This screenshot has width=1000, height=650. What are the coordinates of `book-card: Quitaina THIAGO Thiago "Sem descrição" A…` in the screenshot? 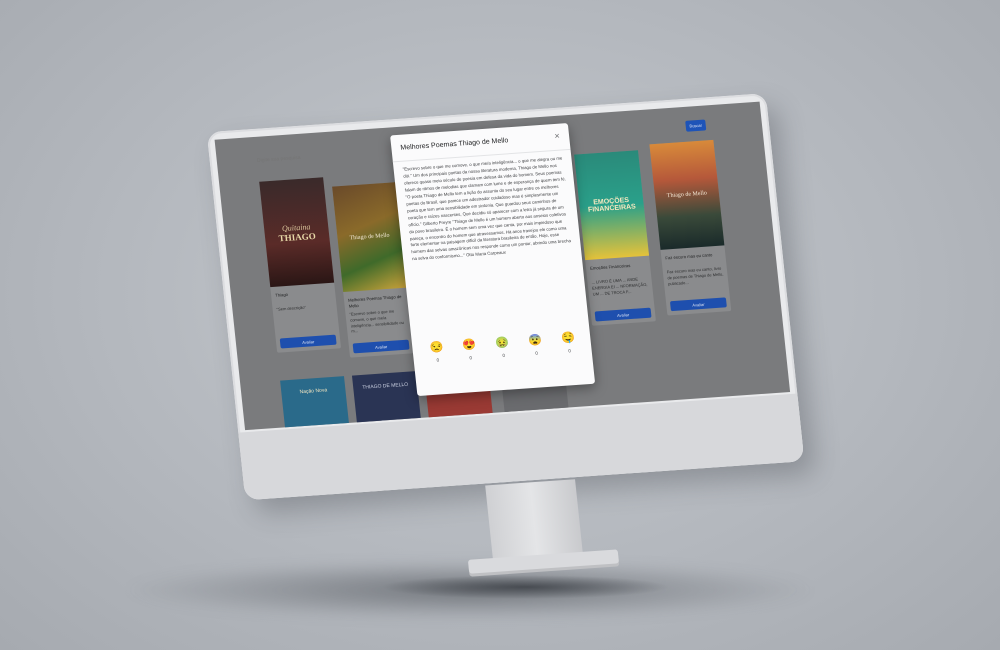 It's located at (300, 265).